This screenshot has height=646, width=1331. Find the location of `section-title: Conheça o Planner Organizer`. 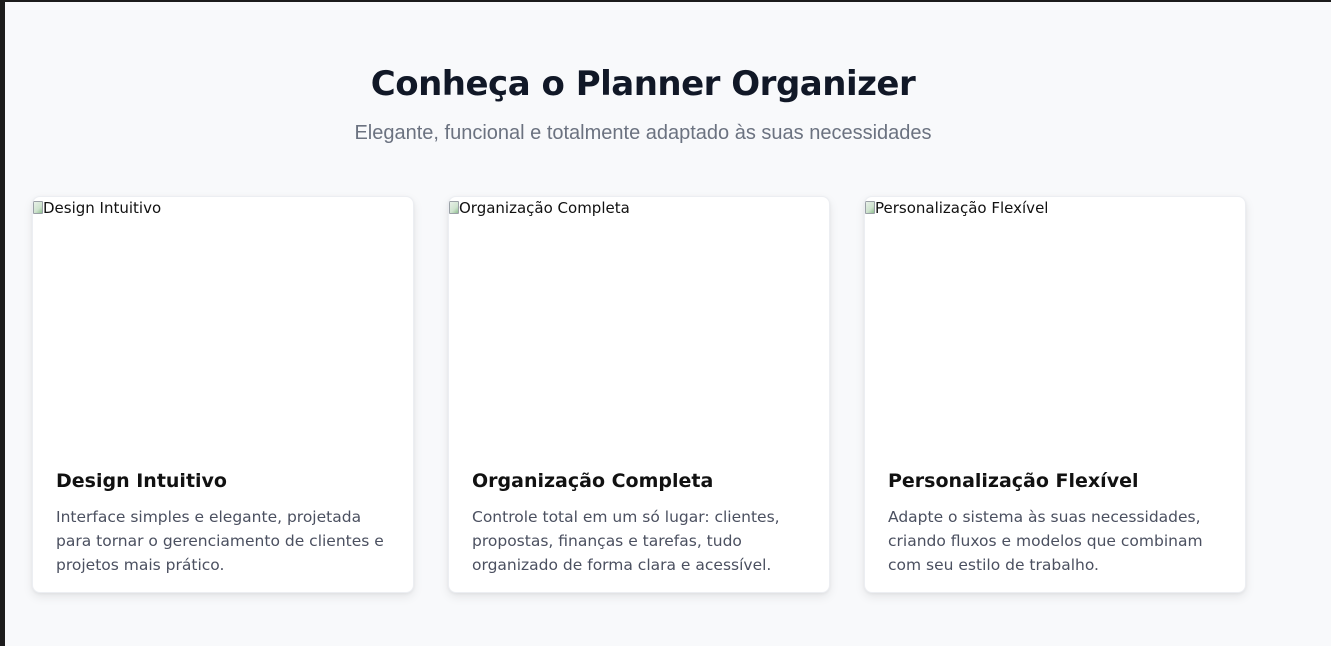

section-title: Conheça o Planner Organizer is located at coordinates (643, 84).